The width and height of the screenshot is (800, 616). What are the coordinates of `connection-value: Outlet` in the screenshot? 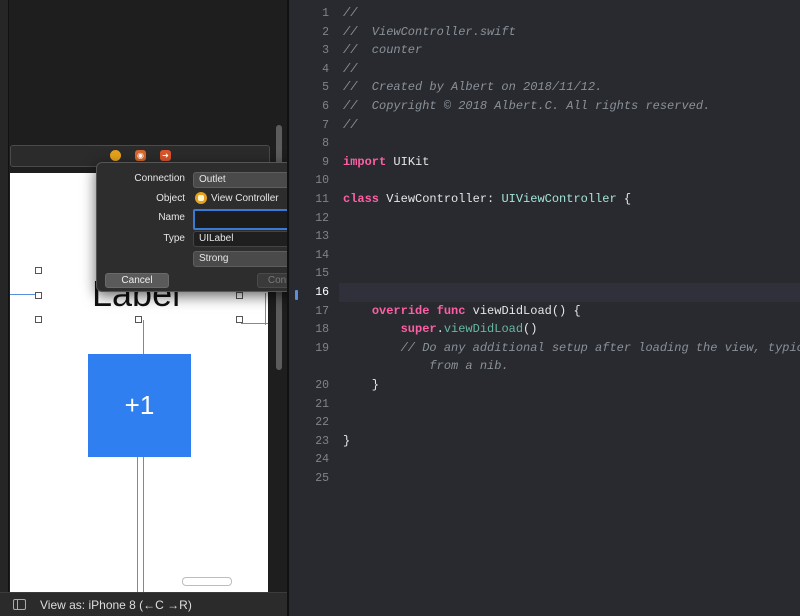 It's located at (212, 179).